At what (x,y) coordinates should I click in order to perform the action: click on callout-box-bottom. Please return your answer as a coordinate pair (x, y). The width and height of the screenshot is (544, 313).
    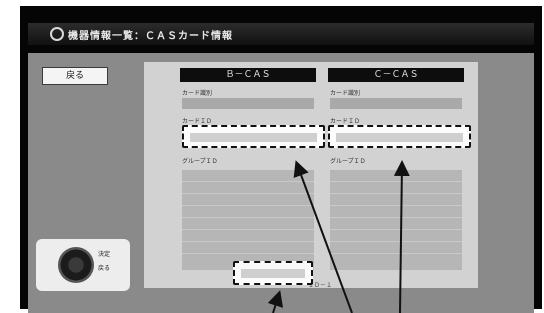
    Looking at the image, I should click on (273, 273).